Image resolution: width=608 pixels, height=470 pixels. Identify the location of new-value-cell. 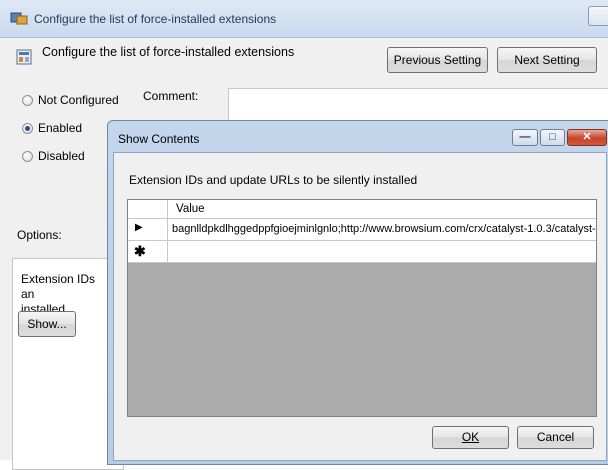
(382, 251).